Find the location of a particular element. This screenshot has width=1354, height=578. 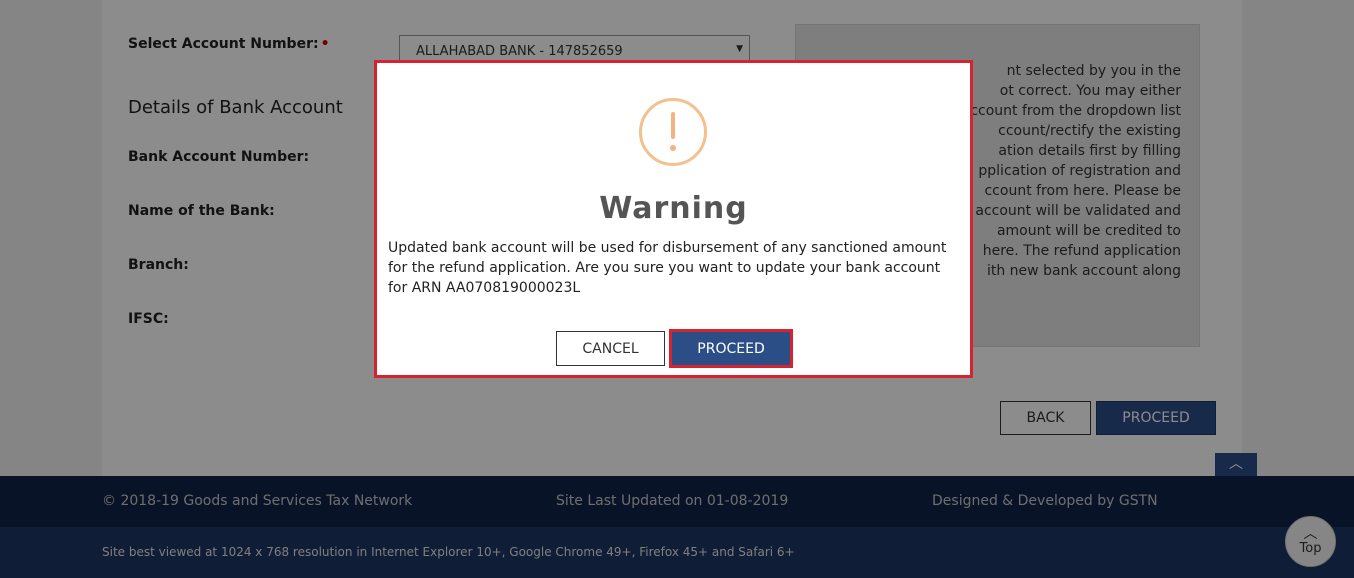

exclamation-circle-icon is located at coordinates (673, 132).